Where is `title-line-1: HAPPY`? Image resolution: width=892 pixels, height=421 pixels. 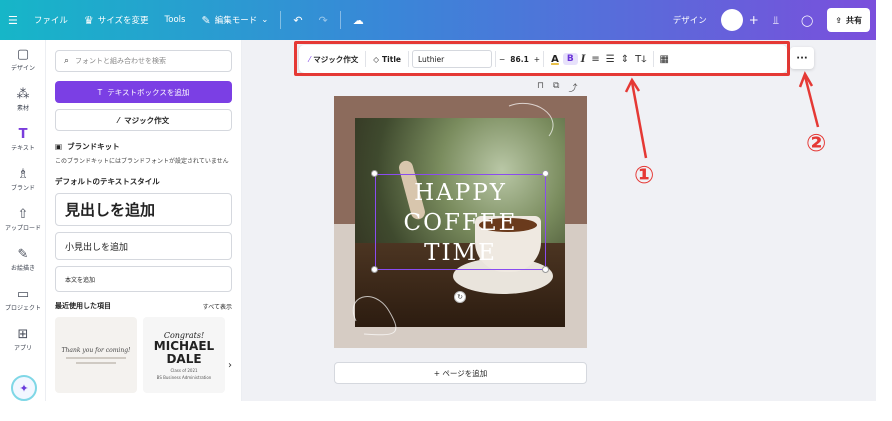 title-line-1: HAPPY is located at coordinates (460, 193).